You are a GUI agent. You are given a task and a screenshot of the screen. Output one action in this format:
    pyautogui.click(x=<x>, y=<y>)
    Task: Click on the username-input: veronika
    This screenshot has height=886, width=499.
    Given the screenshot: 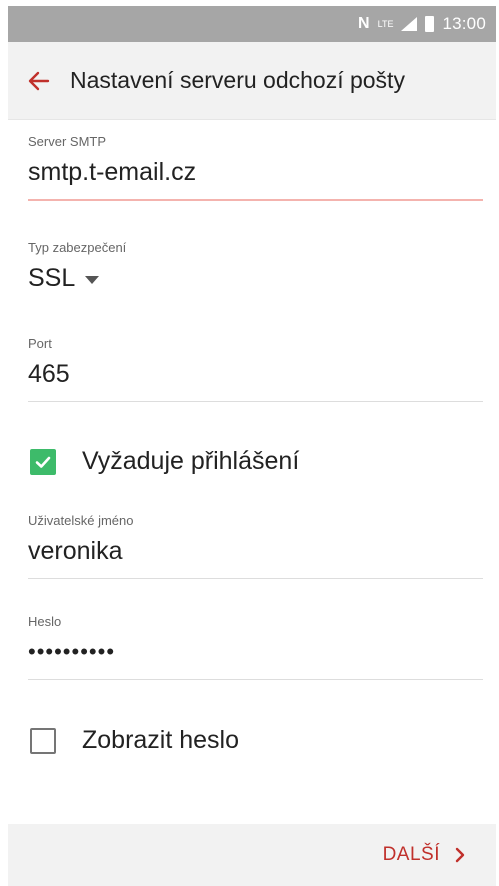 What is the action you would take?
    pyautogui.click(x=255, y=551)
    